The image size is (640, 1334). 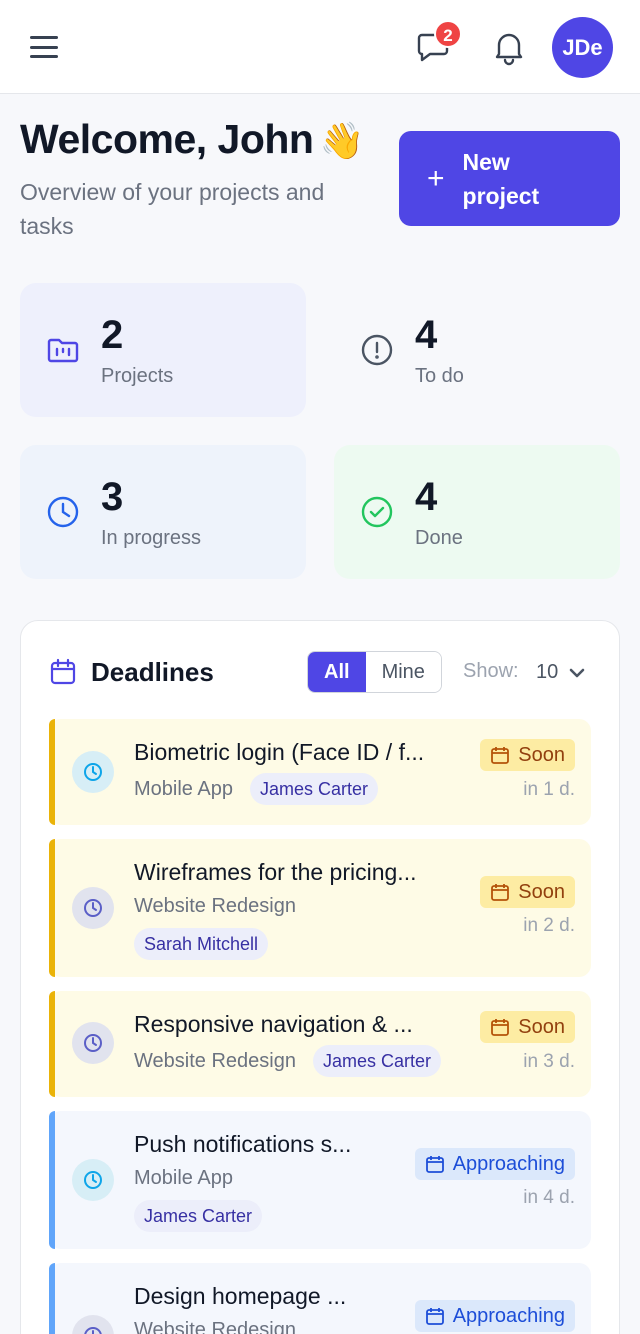 I want to click on stat-label: Done, so click(x=439, y=538).